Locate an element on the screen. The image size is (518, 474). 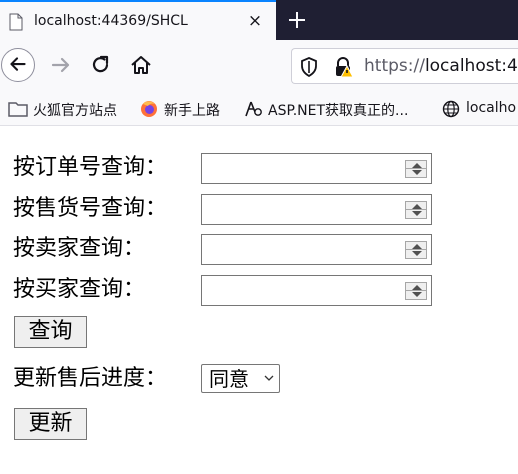
sale-number-spinner is located at coordinates (416, 210).